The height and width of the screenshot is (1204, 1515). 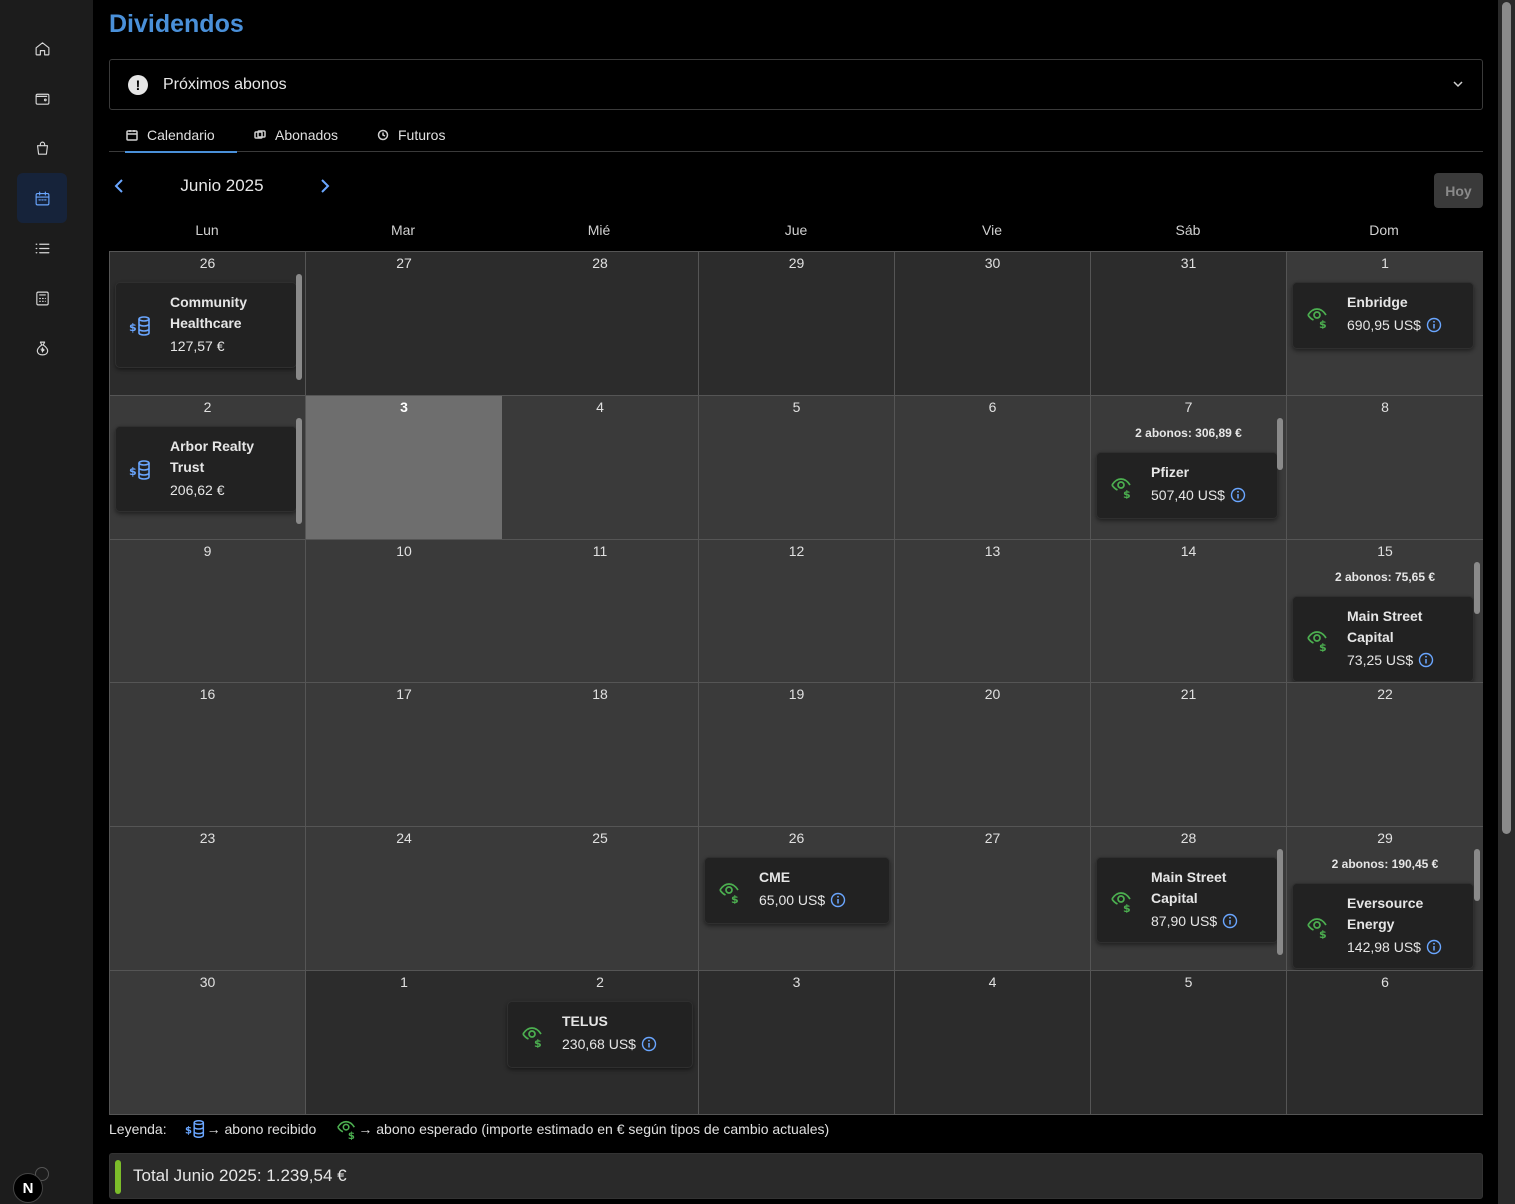 I want to click on home-icon, so click(x=42, y=48).